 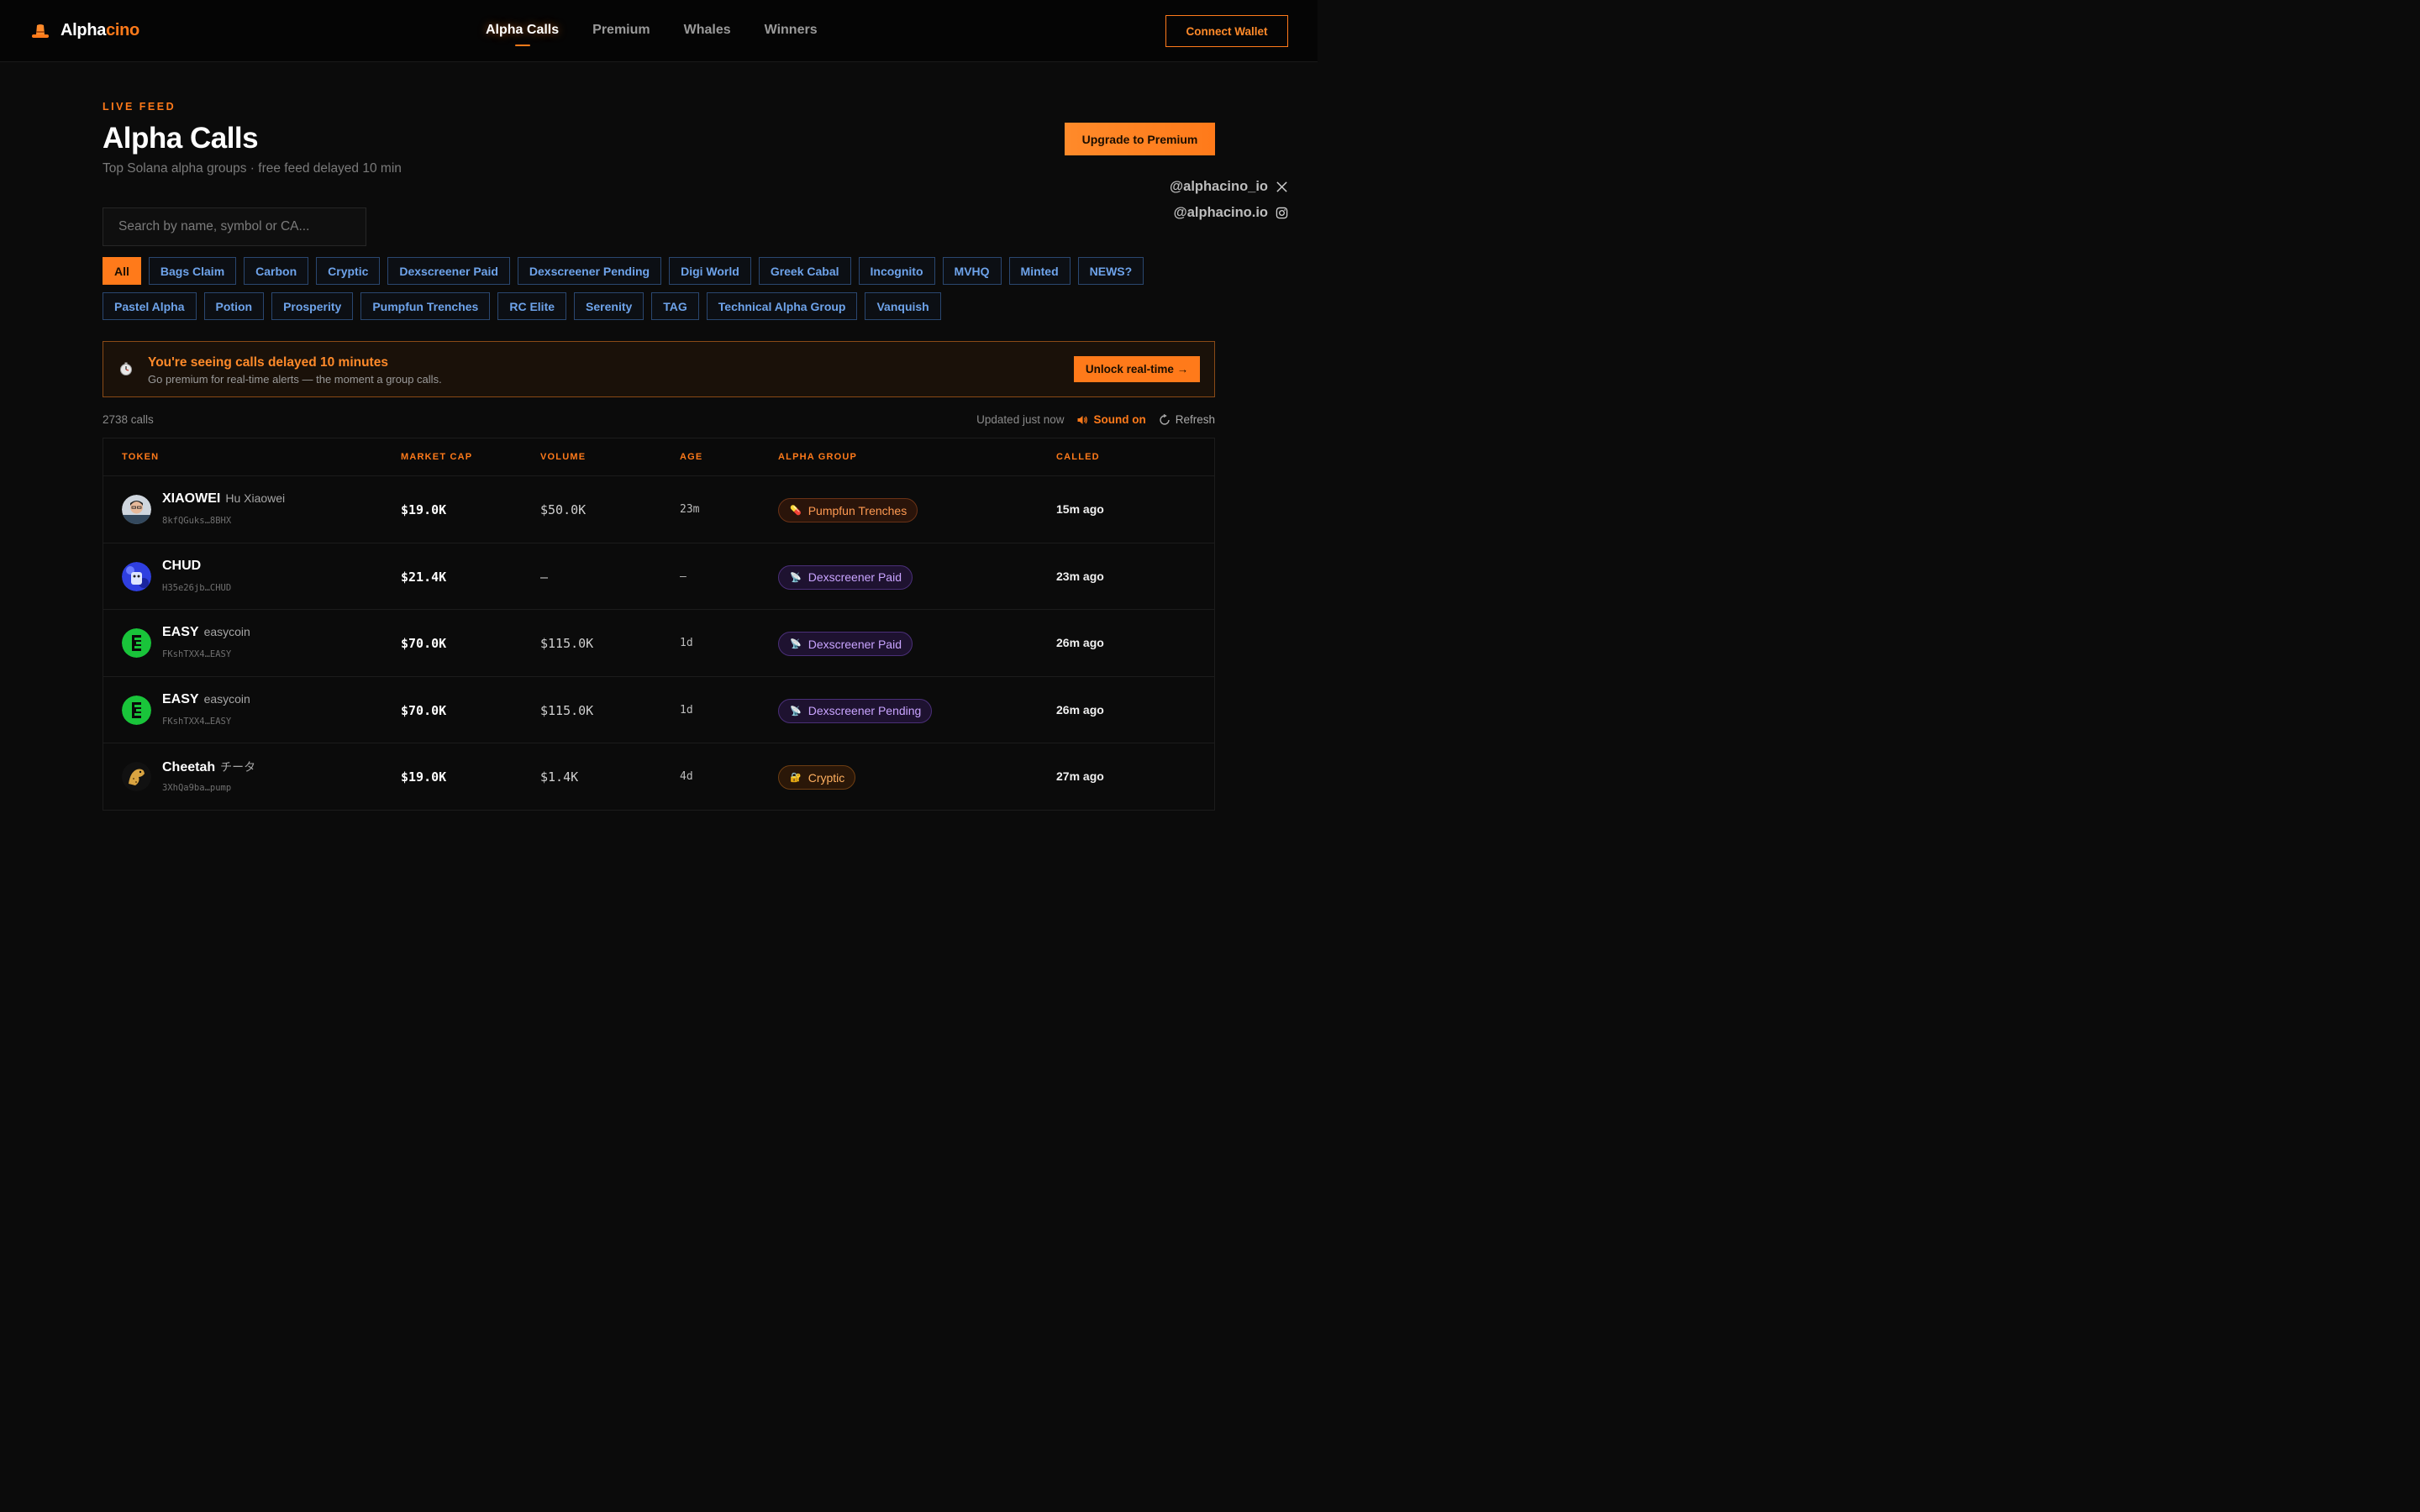 What do you see at coordinates (40, 31) in the screenshot?
I see `hat-logo-icon` at bounding box center [40, 31].